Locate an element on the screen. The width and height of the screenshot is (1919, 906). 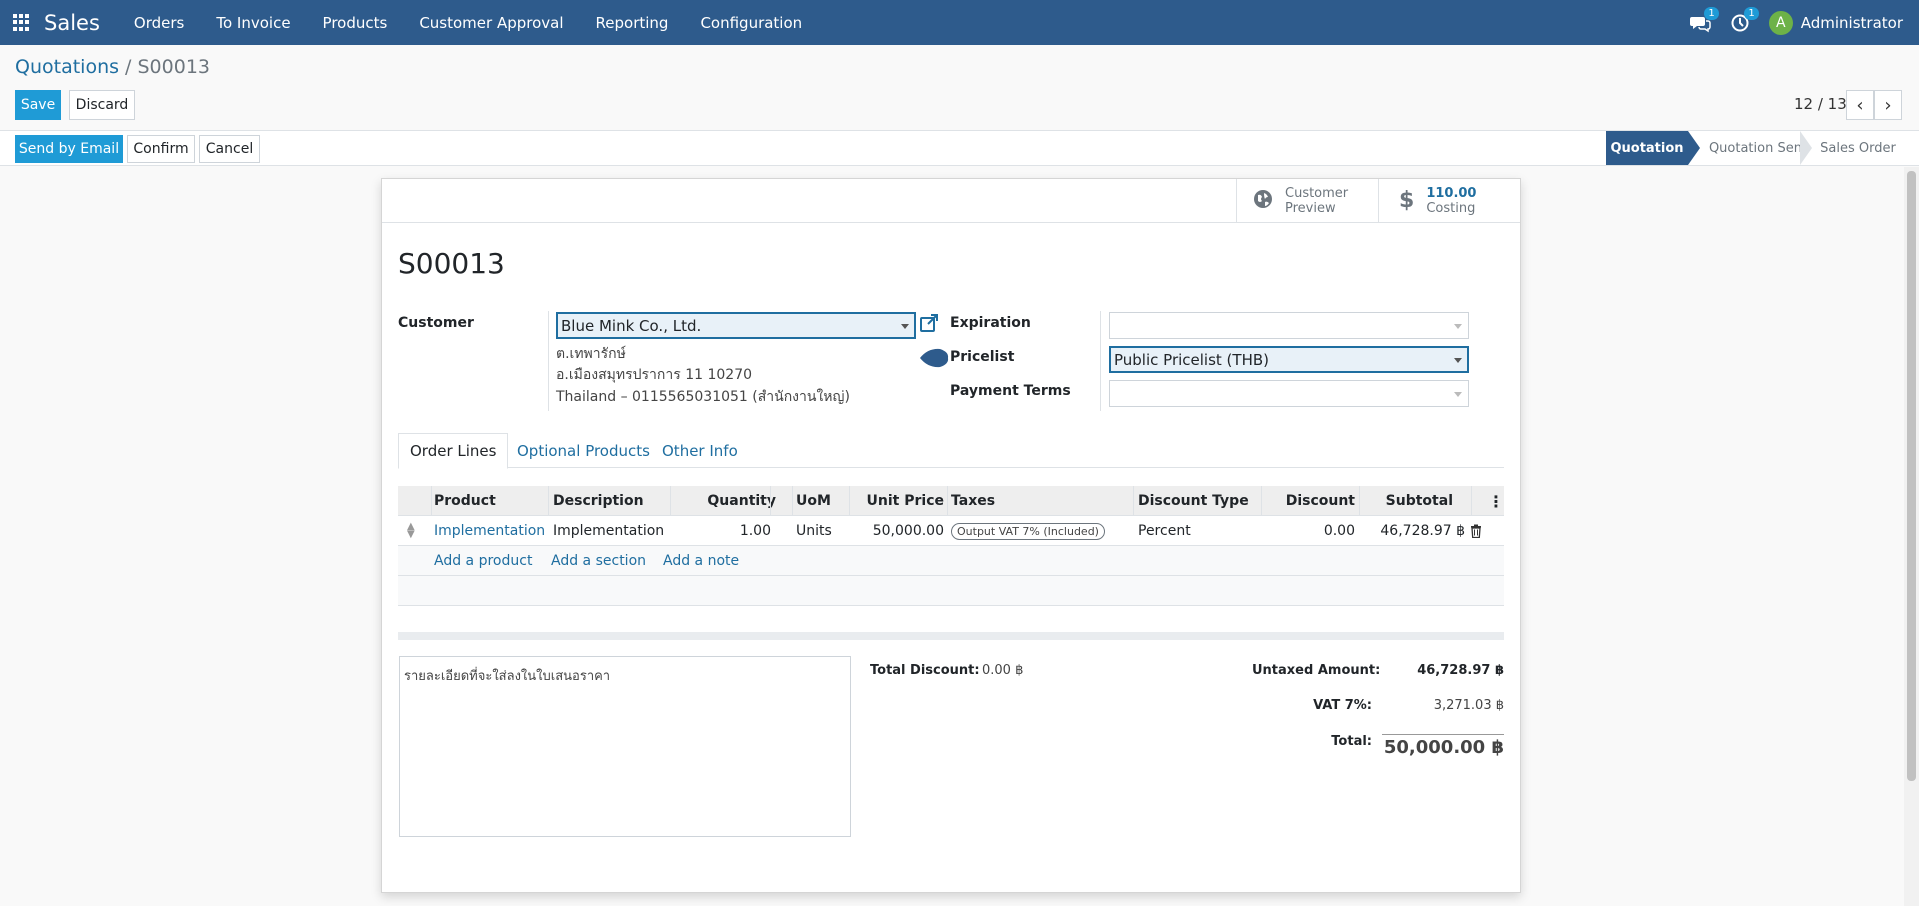
save-button: Save is located at coordinates (38, 105).